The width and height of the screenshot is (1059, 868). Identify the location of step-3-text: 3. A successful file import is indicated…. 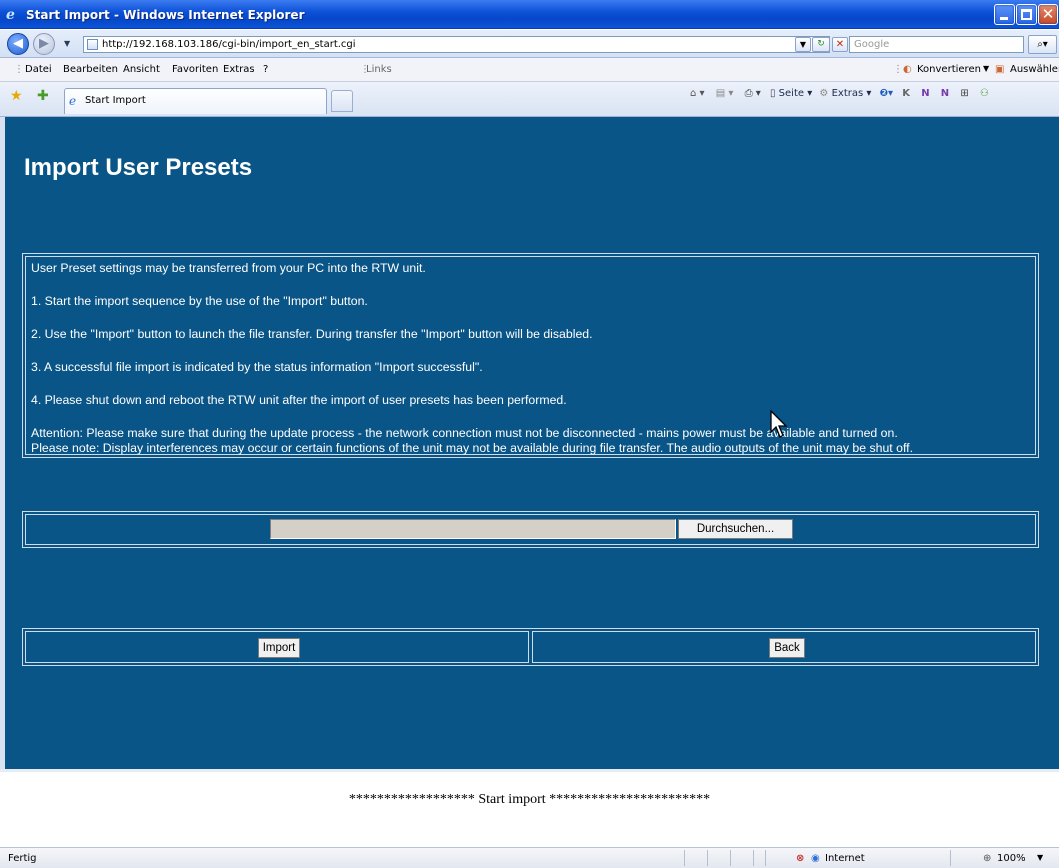
(257, 367).